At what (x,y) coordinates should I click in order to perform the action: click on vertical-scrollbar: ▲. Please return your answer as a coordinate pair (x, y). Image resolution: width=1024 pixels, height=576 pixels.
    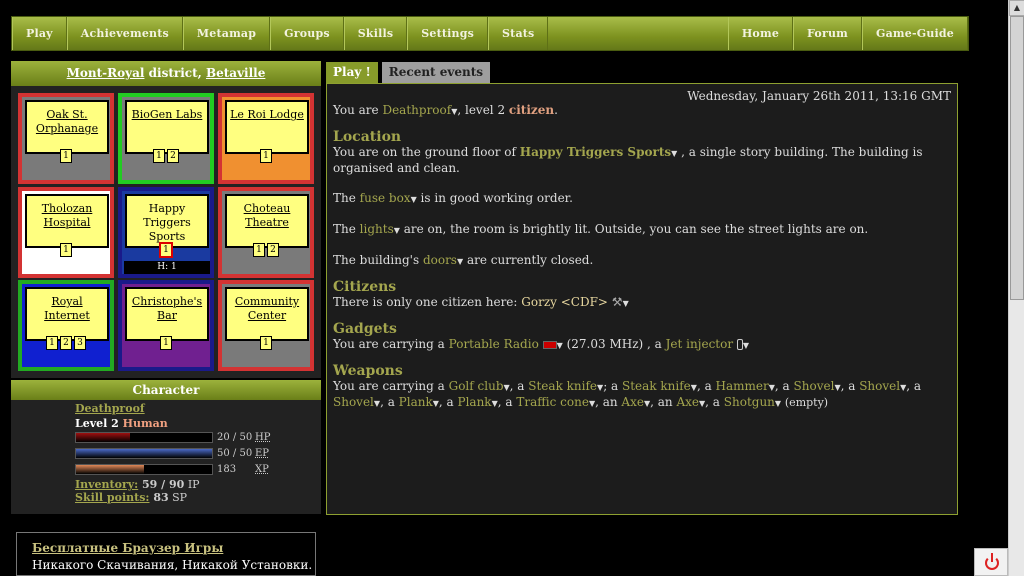
    Looking at the image, I should click on (1016, 288).